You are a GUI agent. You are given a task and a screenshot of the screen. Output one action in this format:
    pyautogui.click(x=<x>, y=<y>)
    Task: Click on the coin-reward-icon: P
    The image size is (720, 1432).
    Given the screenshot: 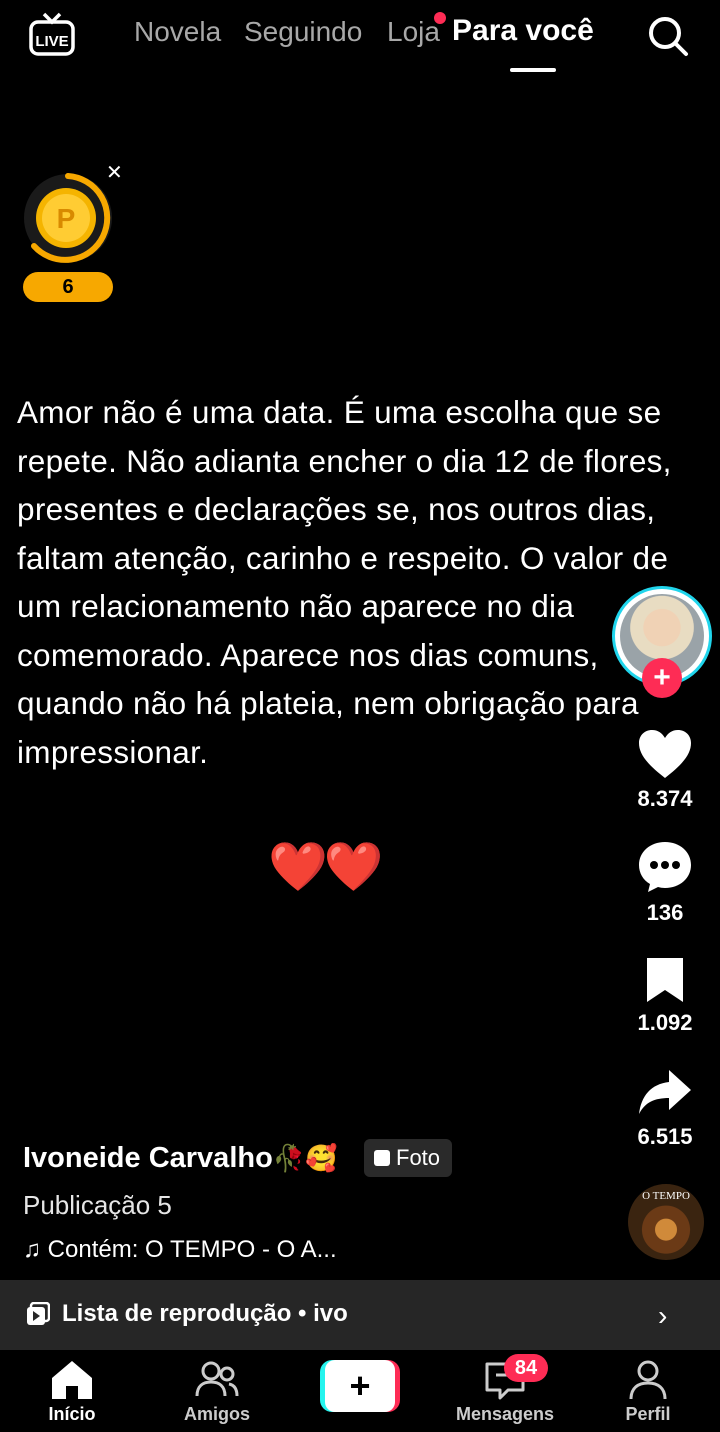 What is the action you would take?
    pyautogui.click(x=68, y=218)
    